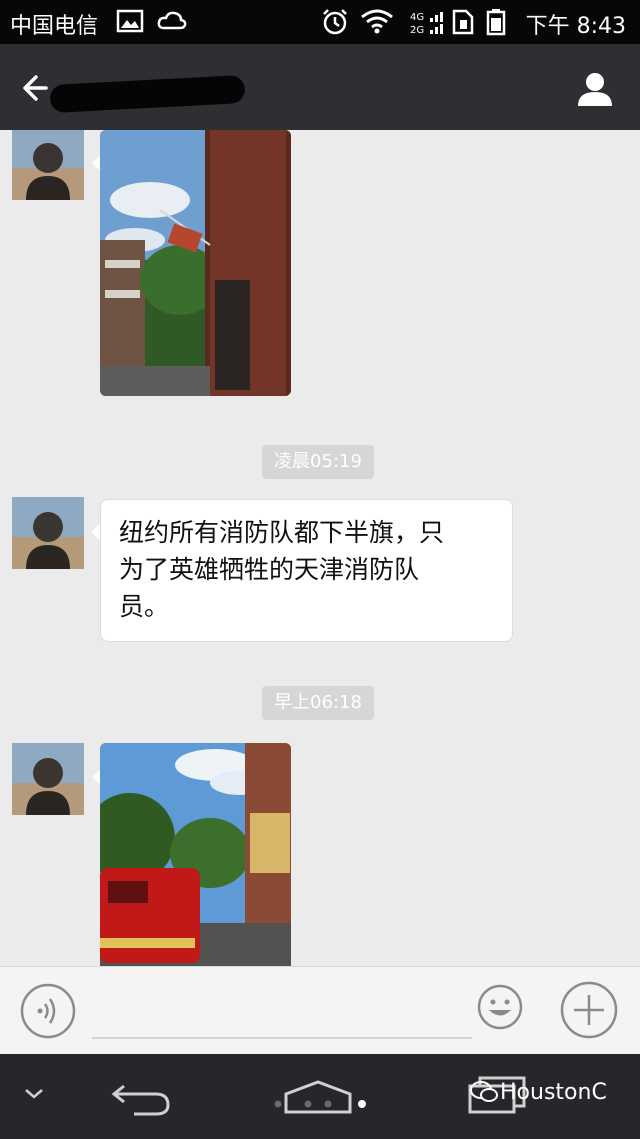 This screenshot has height=1139, width=640. Describe the element at coordinates (335, 24) in the screenshot. I see `alarm-icon` at that location.